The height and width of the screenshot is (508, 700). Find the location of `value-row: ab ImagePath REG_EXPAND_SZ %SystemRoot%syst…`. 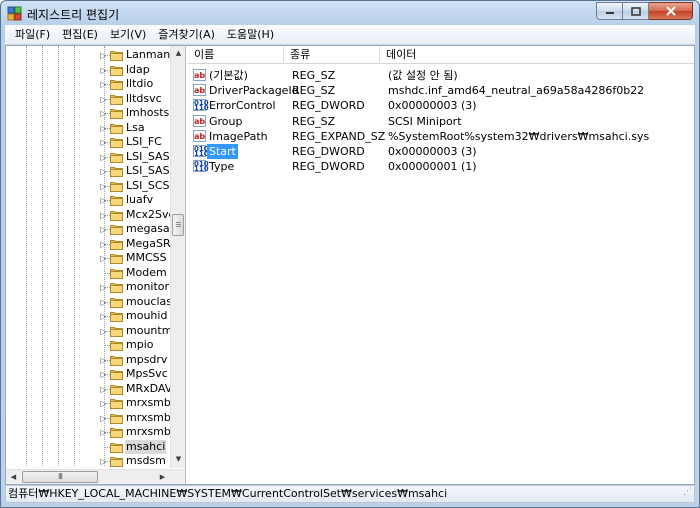

value-row: ab ImagePath REG_EXPAND_SZ %SystemRoot%syst… is located at coordinates (441, 136).